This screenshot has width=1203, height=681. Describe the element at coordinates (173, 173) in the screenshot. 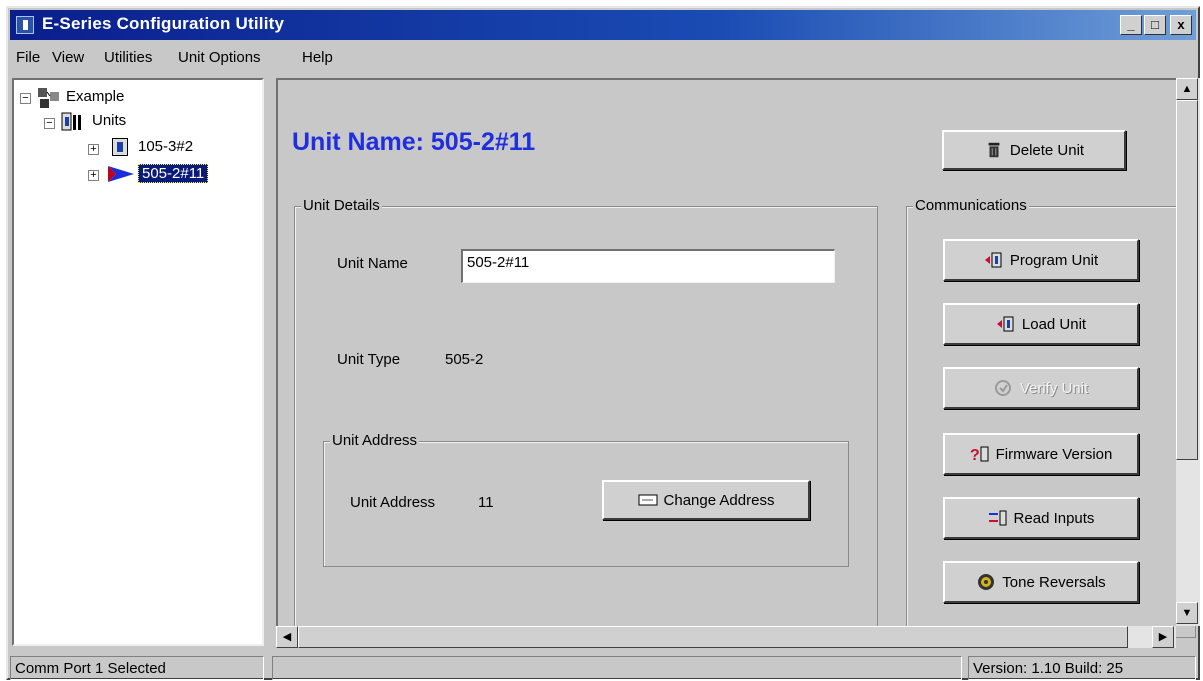

I see `tree-node-unit-selected: 505-2#11` at that location.